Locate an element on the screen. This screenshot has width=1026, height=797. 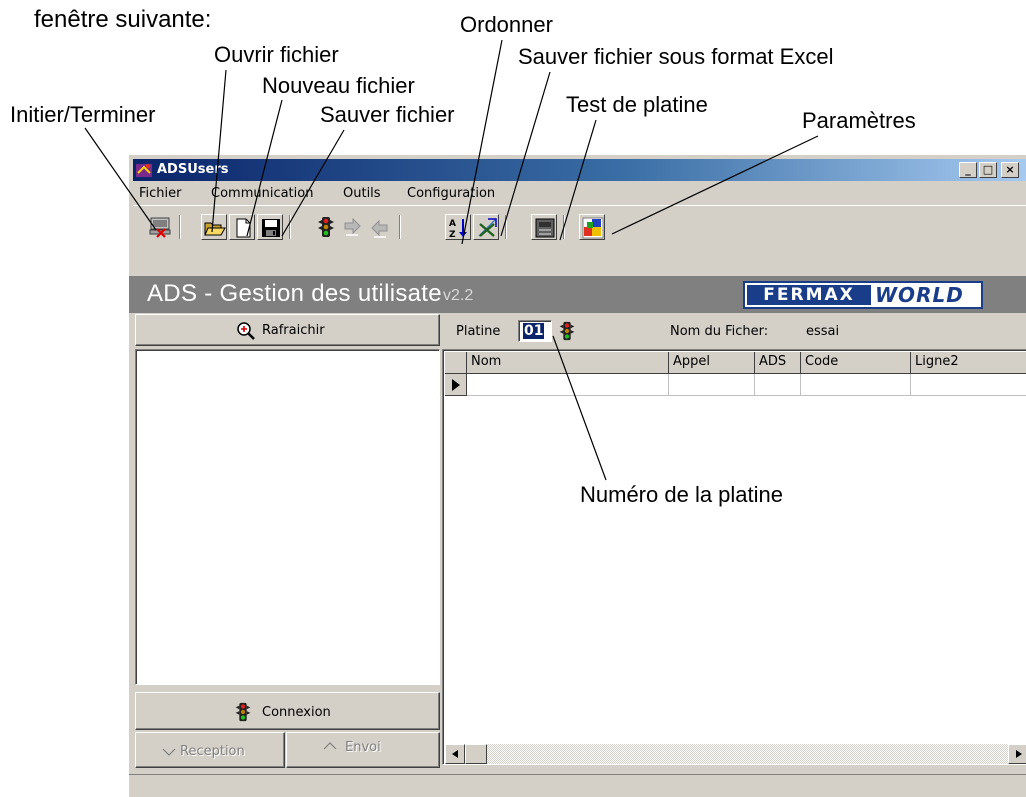
initiate-terminate-icon is located at coordinates (160, 227).